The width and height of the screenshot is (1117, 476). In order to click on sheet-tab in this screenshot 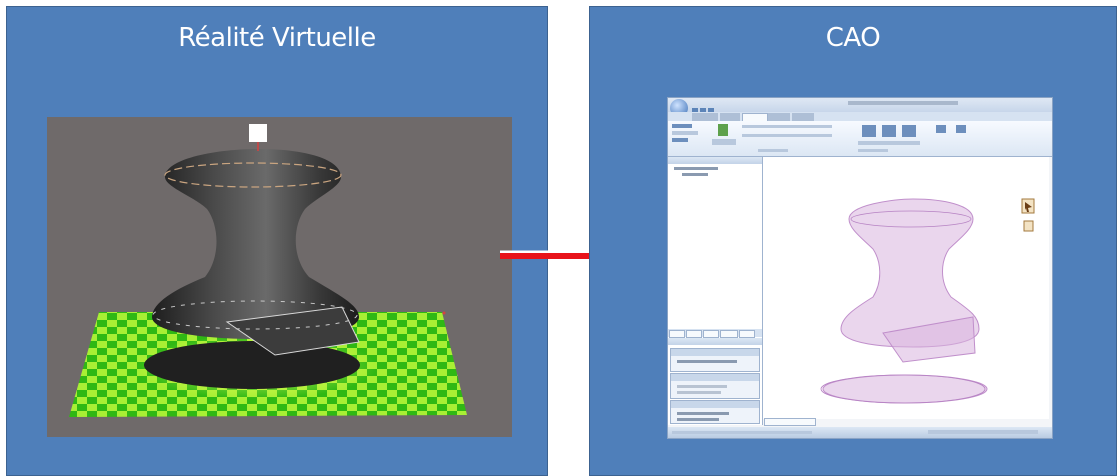, I will do `click(790, 422)`.